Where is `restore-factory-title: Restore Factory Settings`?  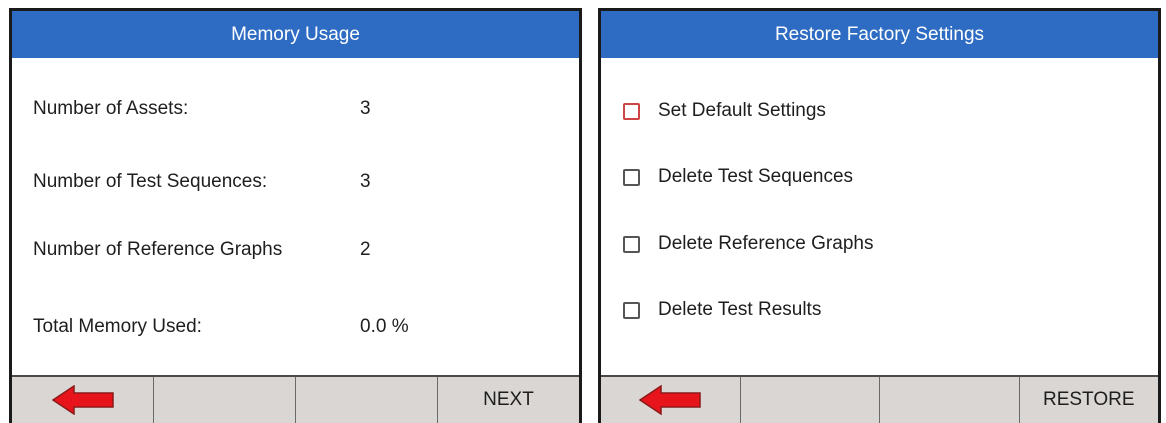 restore-factory-title: Restore Factory Settings is located at coordinates (879, 34).